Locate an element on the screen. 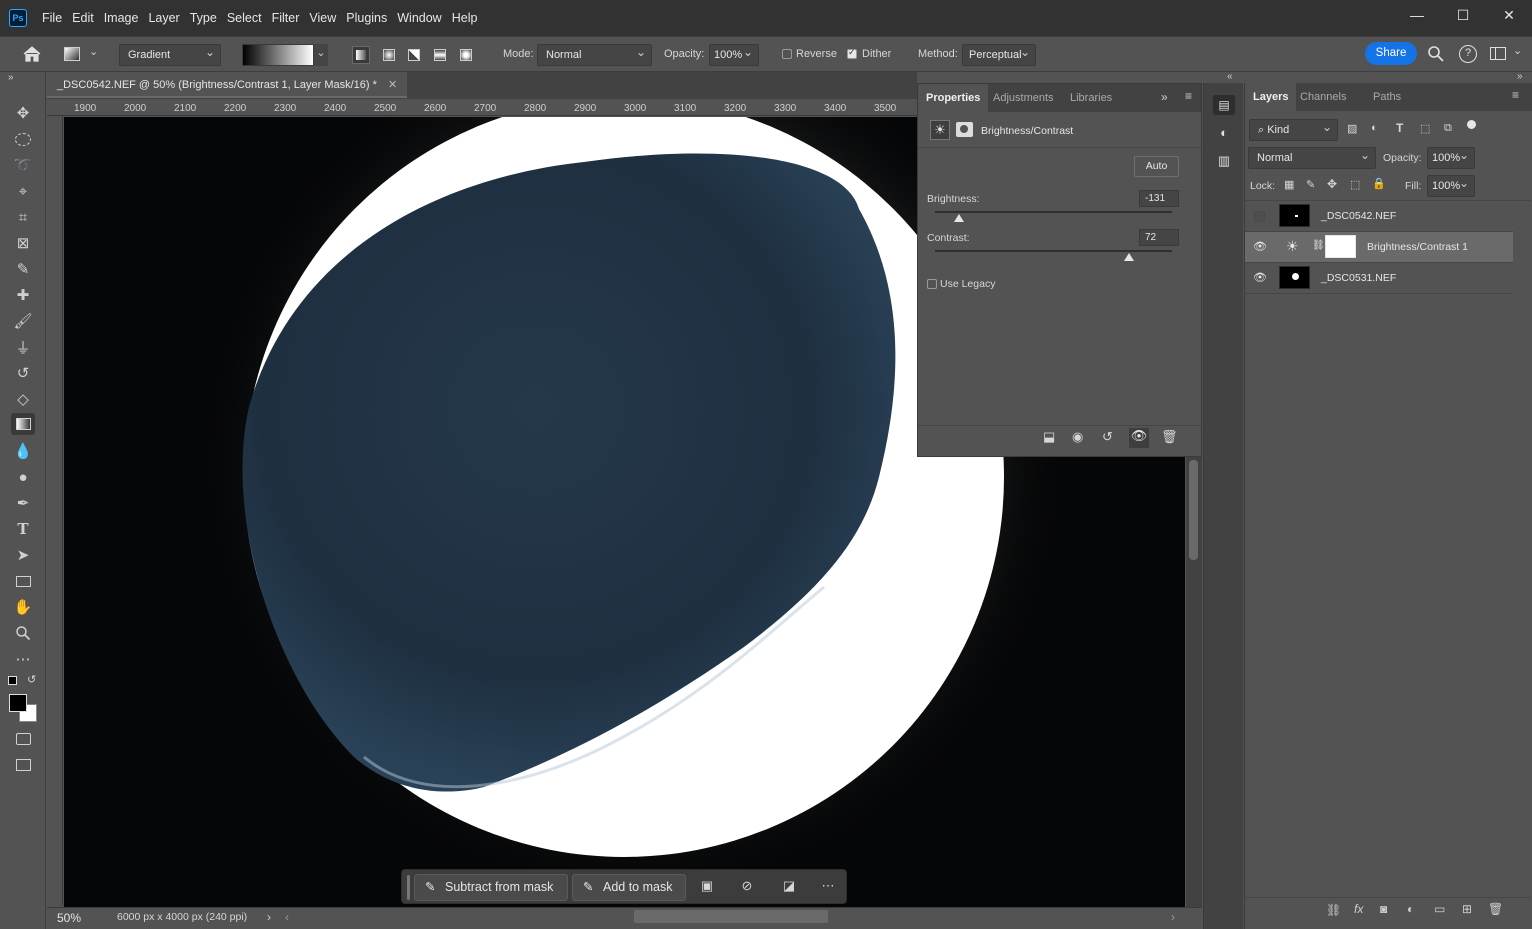  scroll-left-icon: ‹ is located at coordinates (287, 917).